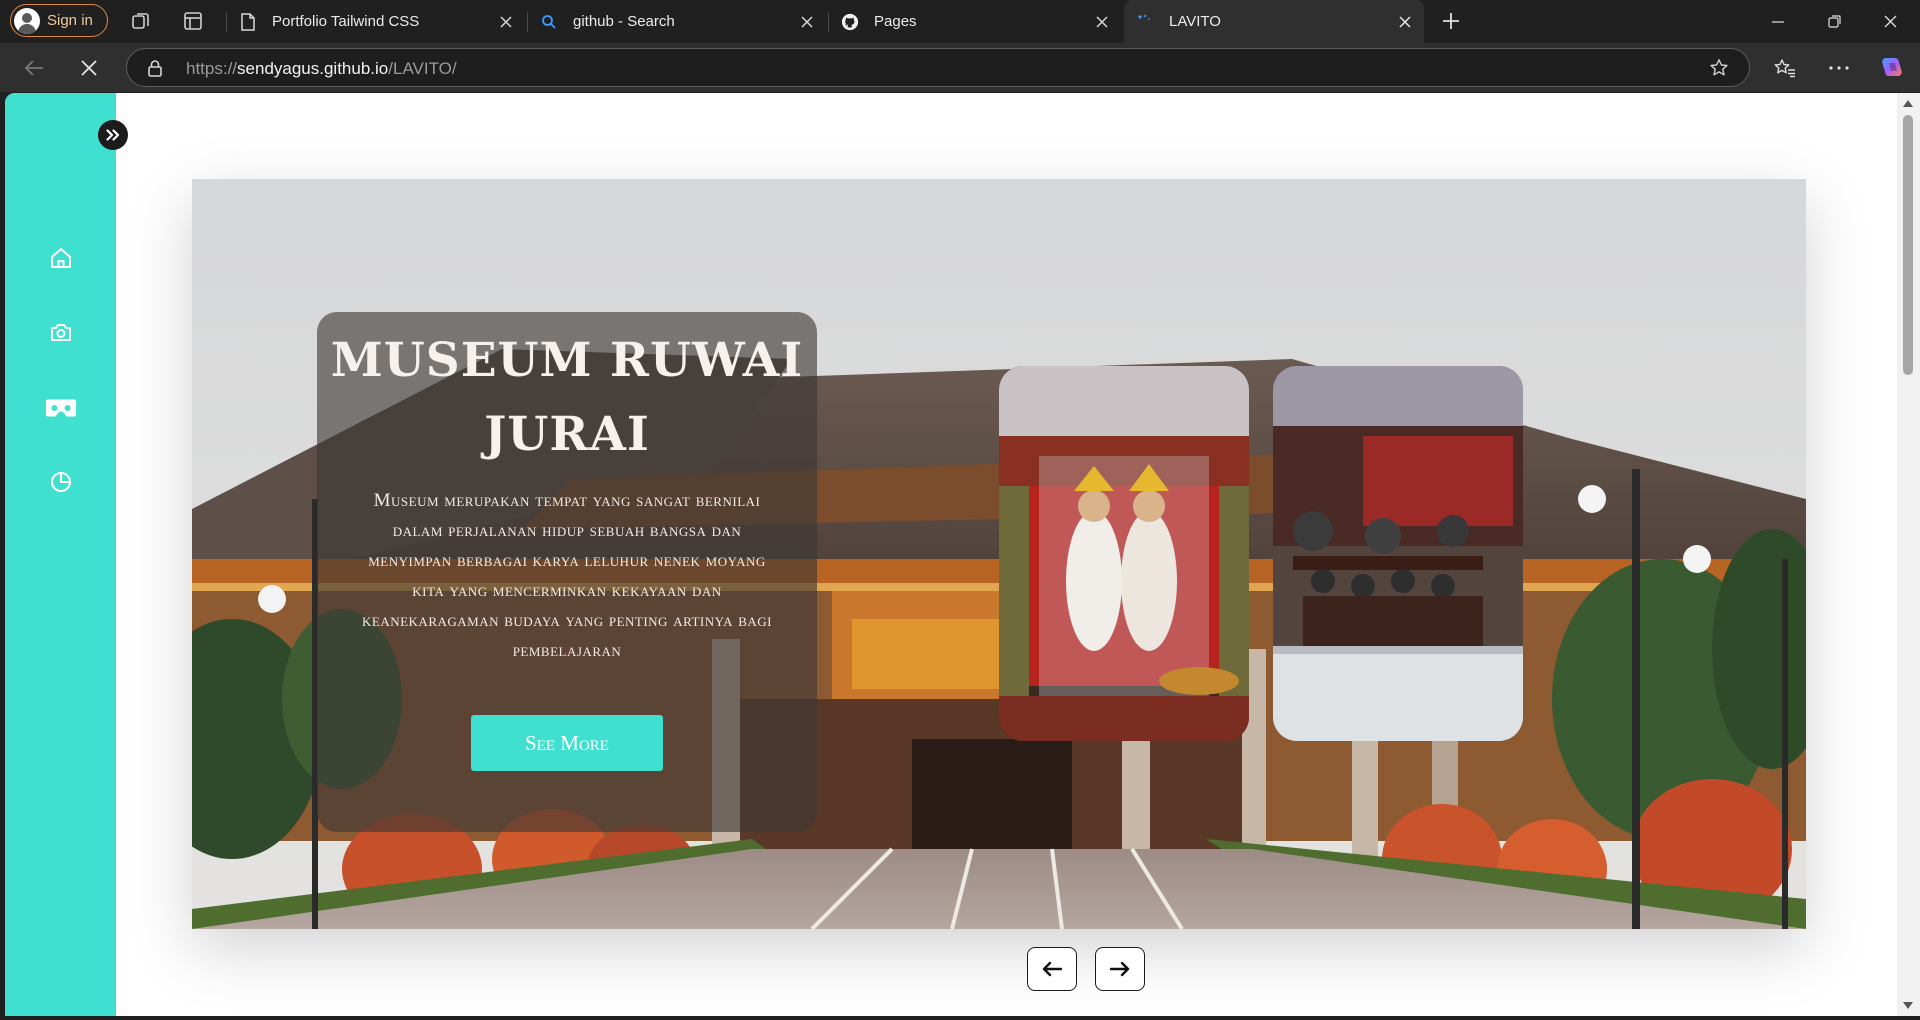 This screenshot has height=1020, width=1920. I want to click on sidebar-item-gallery, so click(61, 332).